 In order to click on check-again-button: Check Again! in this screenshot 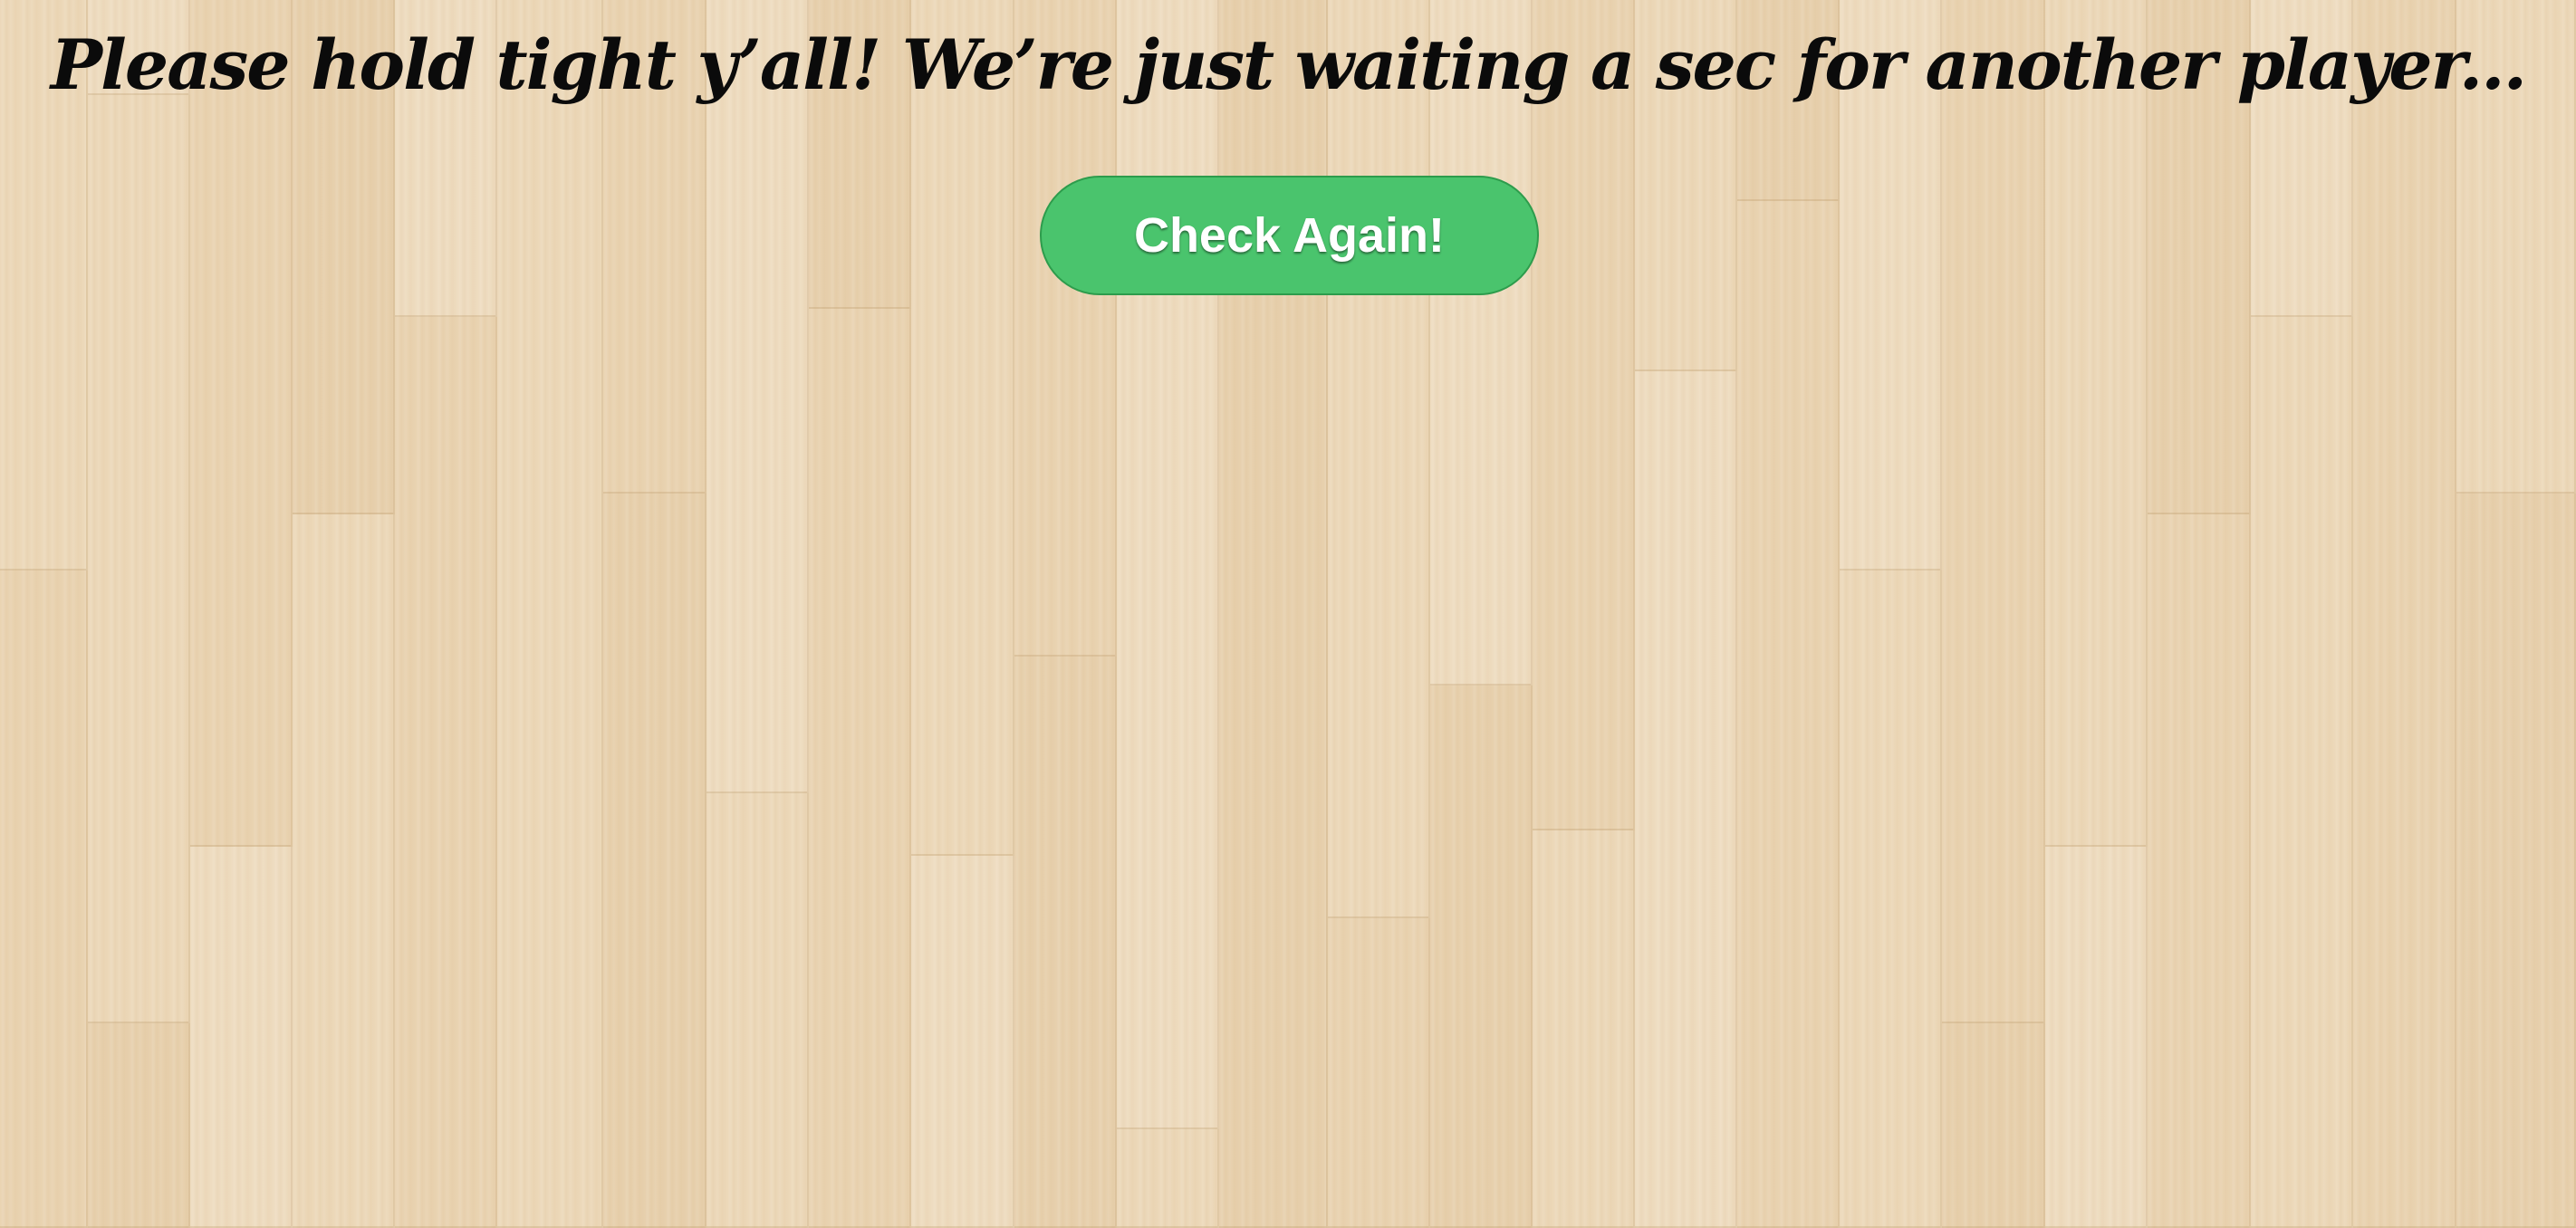, I will do `click(1289, 236)`.